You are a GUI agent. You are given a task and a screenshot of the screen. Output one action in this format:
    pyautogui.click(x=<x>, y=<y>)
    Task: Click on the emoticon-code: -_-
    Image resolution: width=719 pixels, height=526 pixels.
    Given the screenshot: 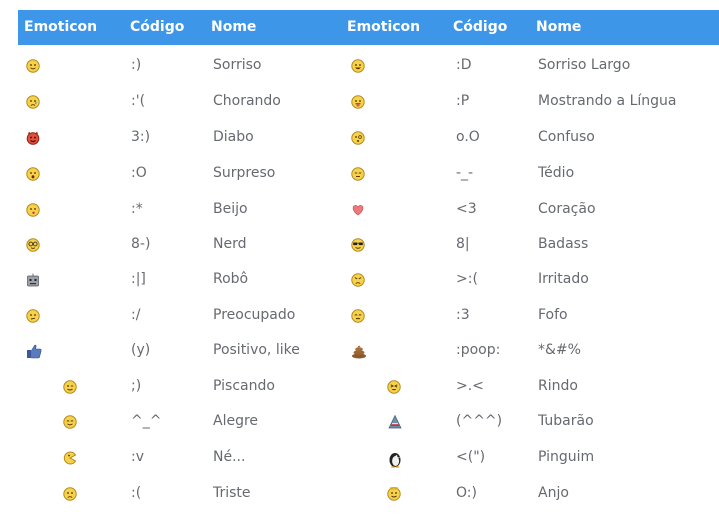 What is the action you would take?
    pyautogui.click(x=465, y=173)
    